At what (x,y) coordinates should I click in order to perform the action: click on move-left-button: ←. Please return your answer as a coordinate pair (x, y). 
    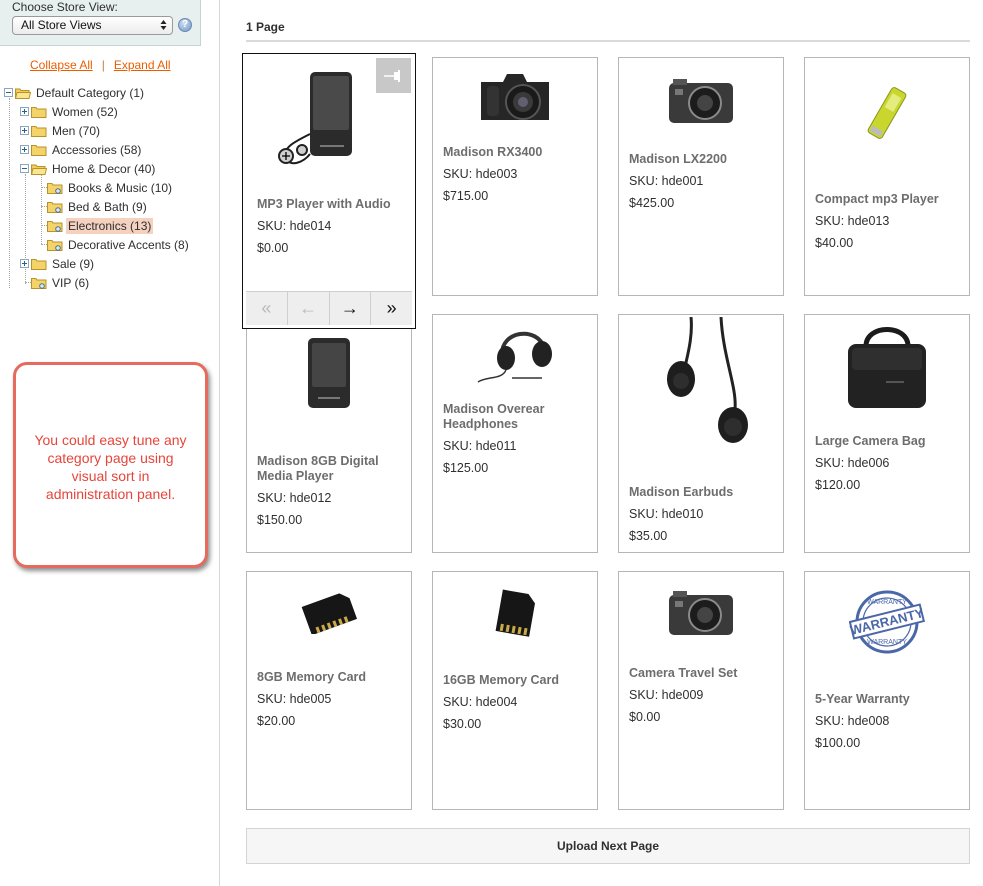
    Looking at the image, I should click on (308, 308).